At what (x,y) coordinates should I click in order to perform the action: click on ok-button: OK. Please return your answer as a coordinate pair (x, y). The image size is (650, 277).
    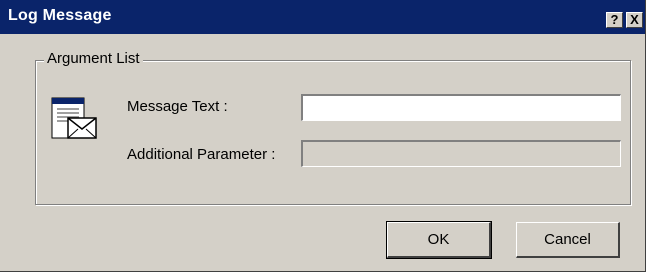
    Looking at the image, I should click on (439, 240).